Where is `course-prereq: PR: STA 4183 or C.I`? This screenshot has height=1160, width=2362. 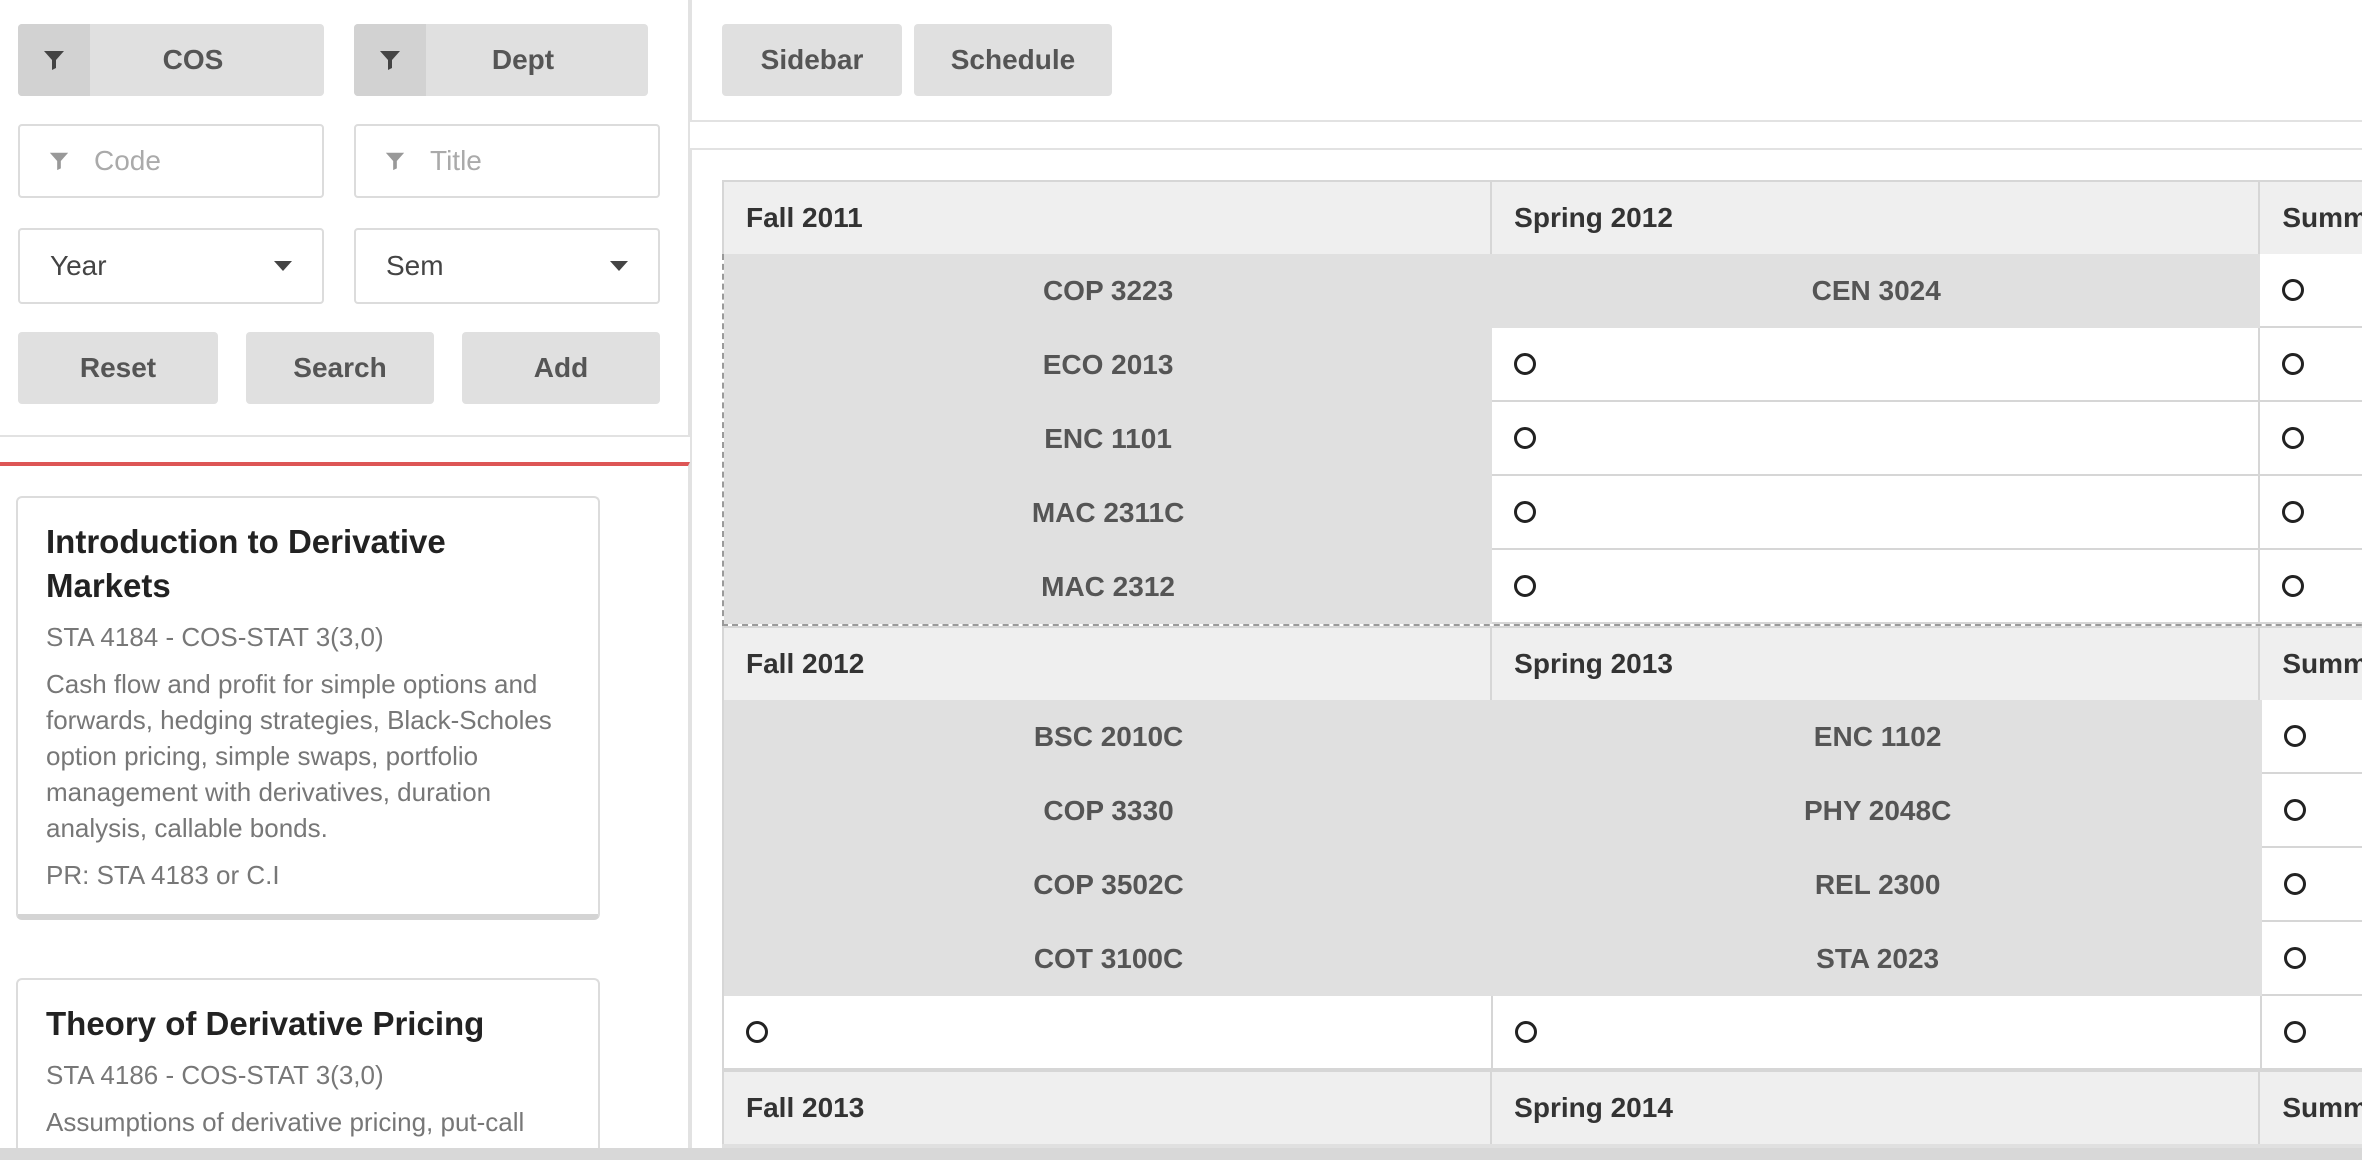 course-prereq: PR: STA 4183 or C.I is located at coordinates (163, 875).